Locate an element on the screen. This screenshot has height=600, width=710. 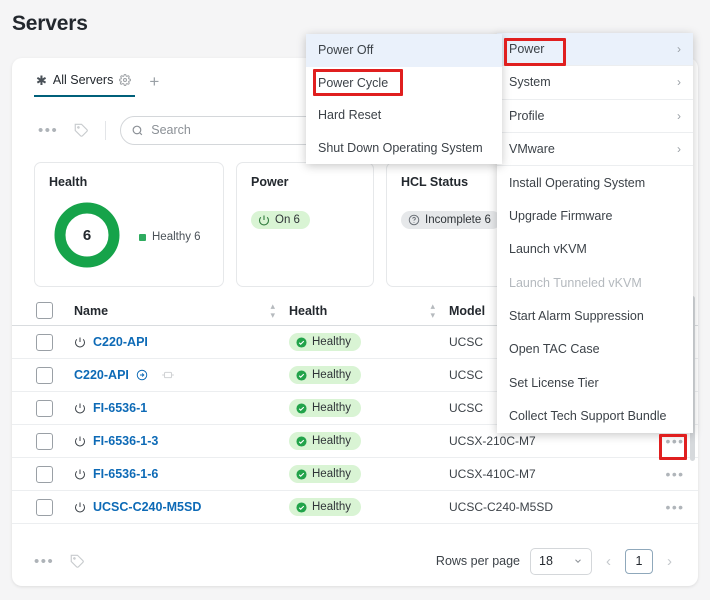
menu-item-start-alarm-suppression: Start Alarm Suppression is located at coordinates (595, 315).